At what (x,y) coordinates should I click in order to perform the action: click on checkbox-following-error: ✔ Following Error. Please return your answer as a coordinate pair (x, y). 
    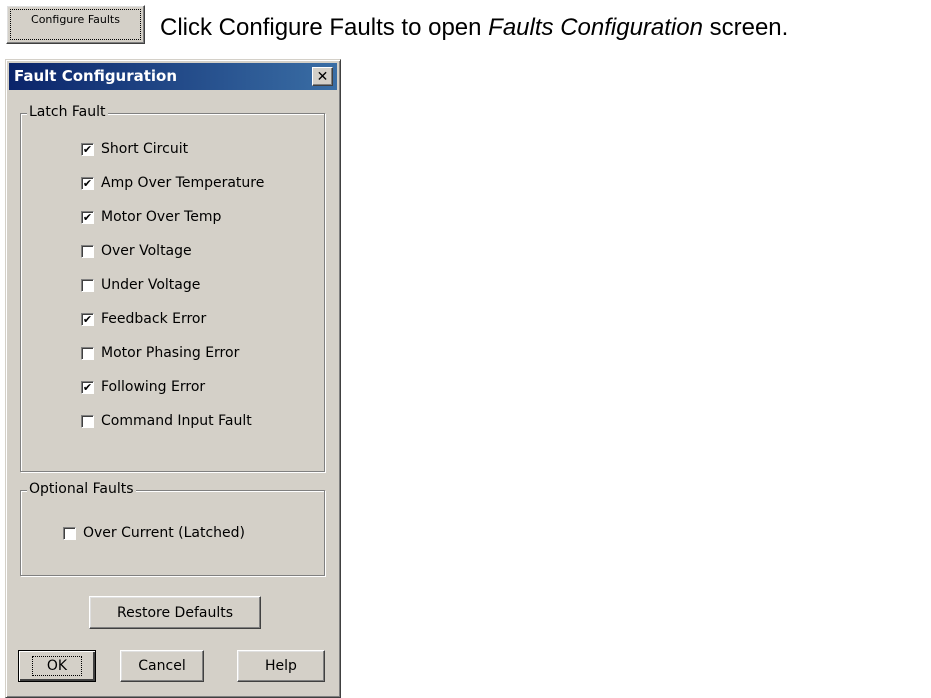
    Looking at the image, I should click on (143, 387).